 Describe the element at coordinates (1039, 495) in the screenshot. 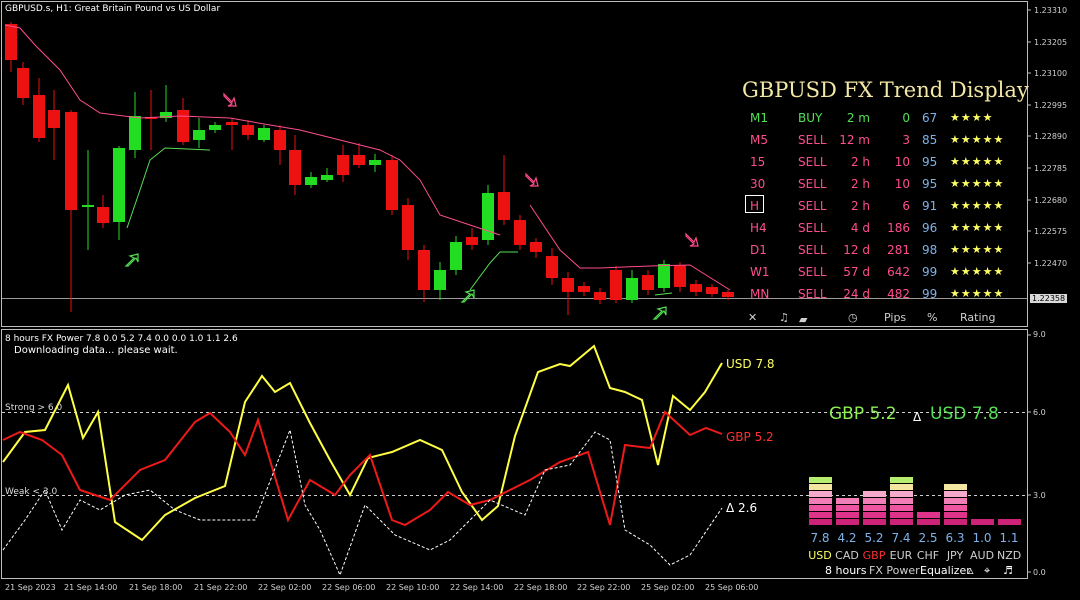

I see `power-tick-label: 3.0` at that location.